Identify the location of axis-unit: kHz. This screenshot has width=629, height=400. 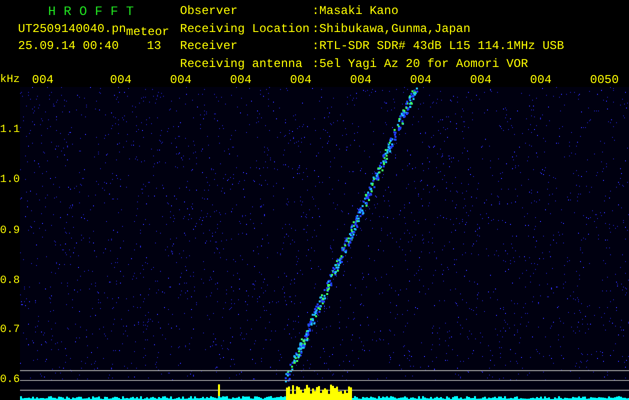
(10, 80).